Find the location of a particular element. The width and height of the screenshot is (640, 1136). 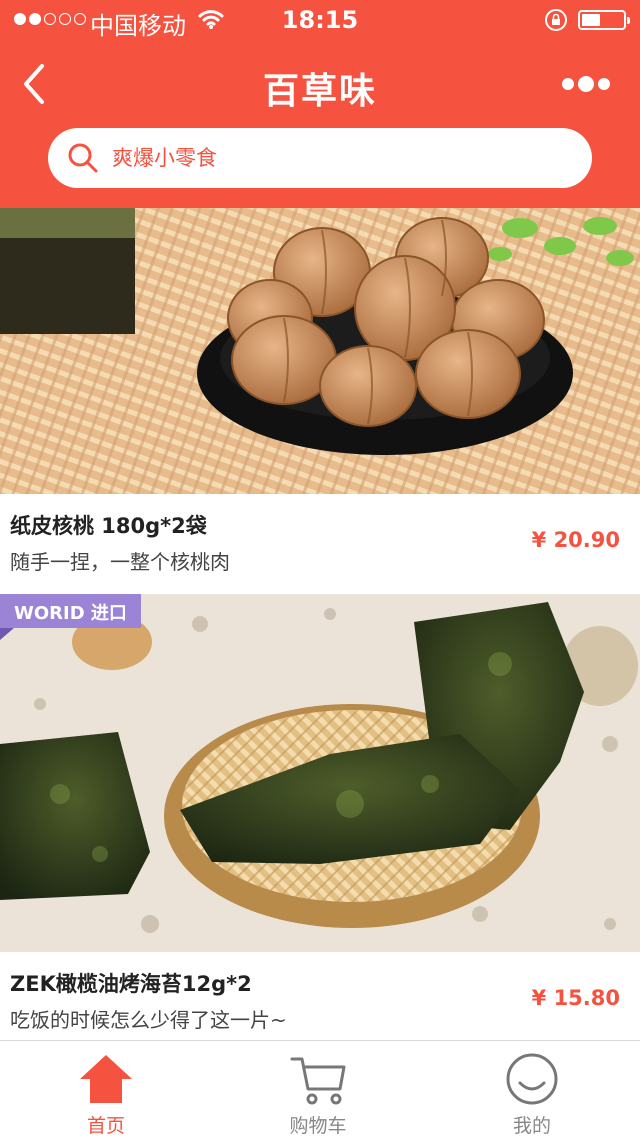

tab-label: 购物车 is located at coordinates (318, 1125).